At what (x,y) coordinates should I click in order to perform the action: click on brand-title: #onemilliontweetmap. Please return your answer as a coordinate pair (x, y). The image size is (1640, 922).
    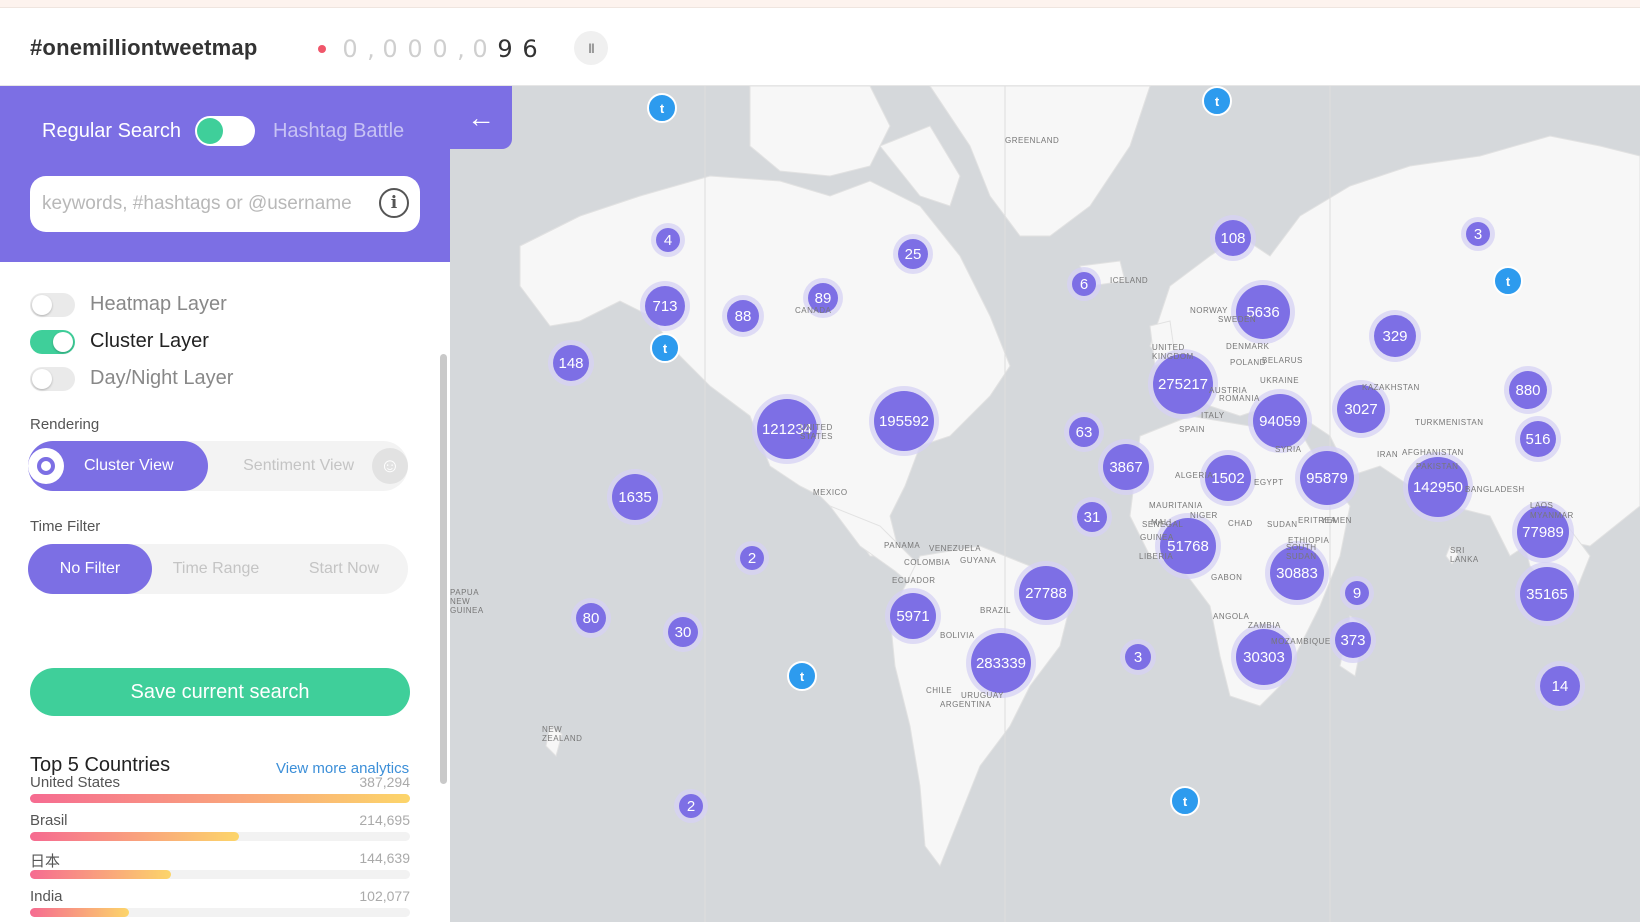
    Looking at the image, I should click on (144, 48).